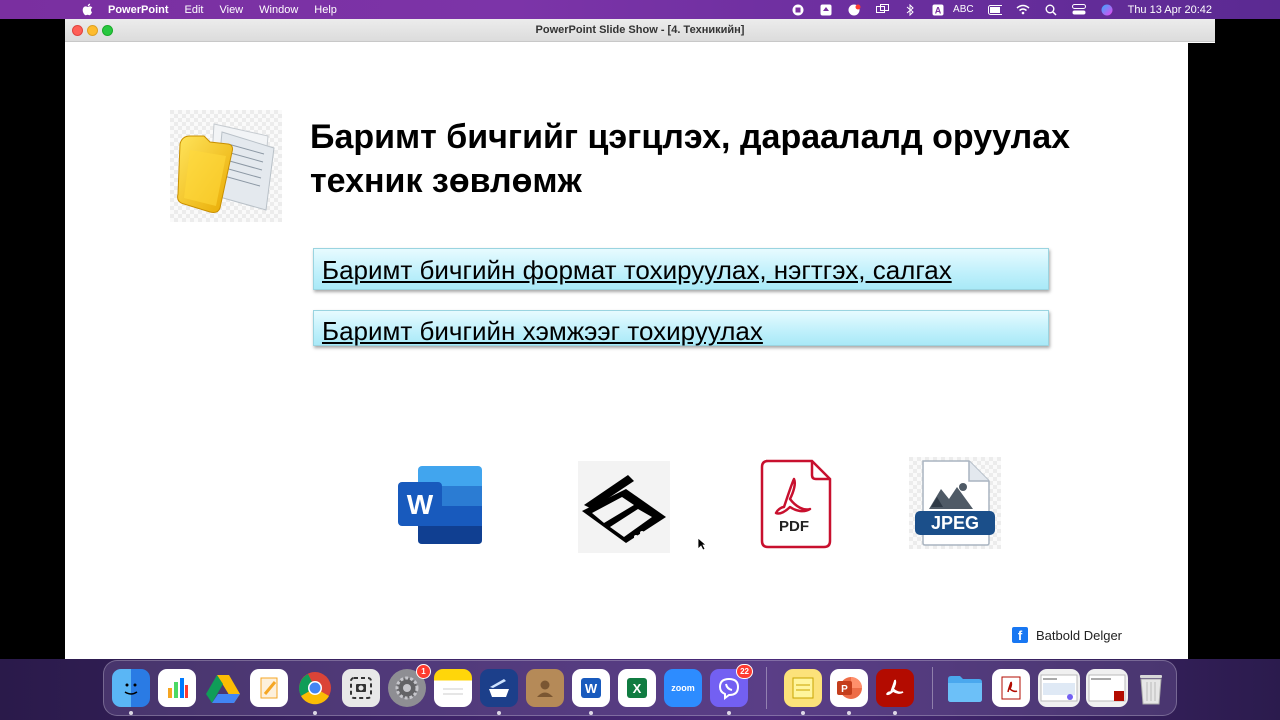  What do you see at coordinates (1170, 10) in the screenshot?
I see `menubar-clock: Thu 13 Apr 20:42` at bounding box center [1170, 10].